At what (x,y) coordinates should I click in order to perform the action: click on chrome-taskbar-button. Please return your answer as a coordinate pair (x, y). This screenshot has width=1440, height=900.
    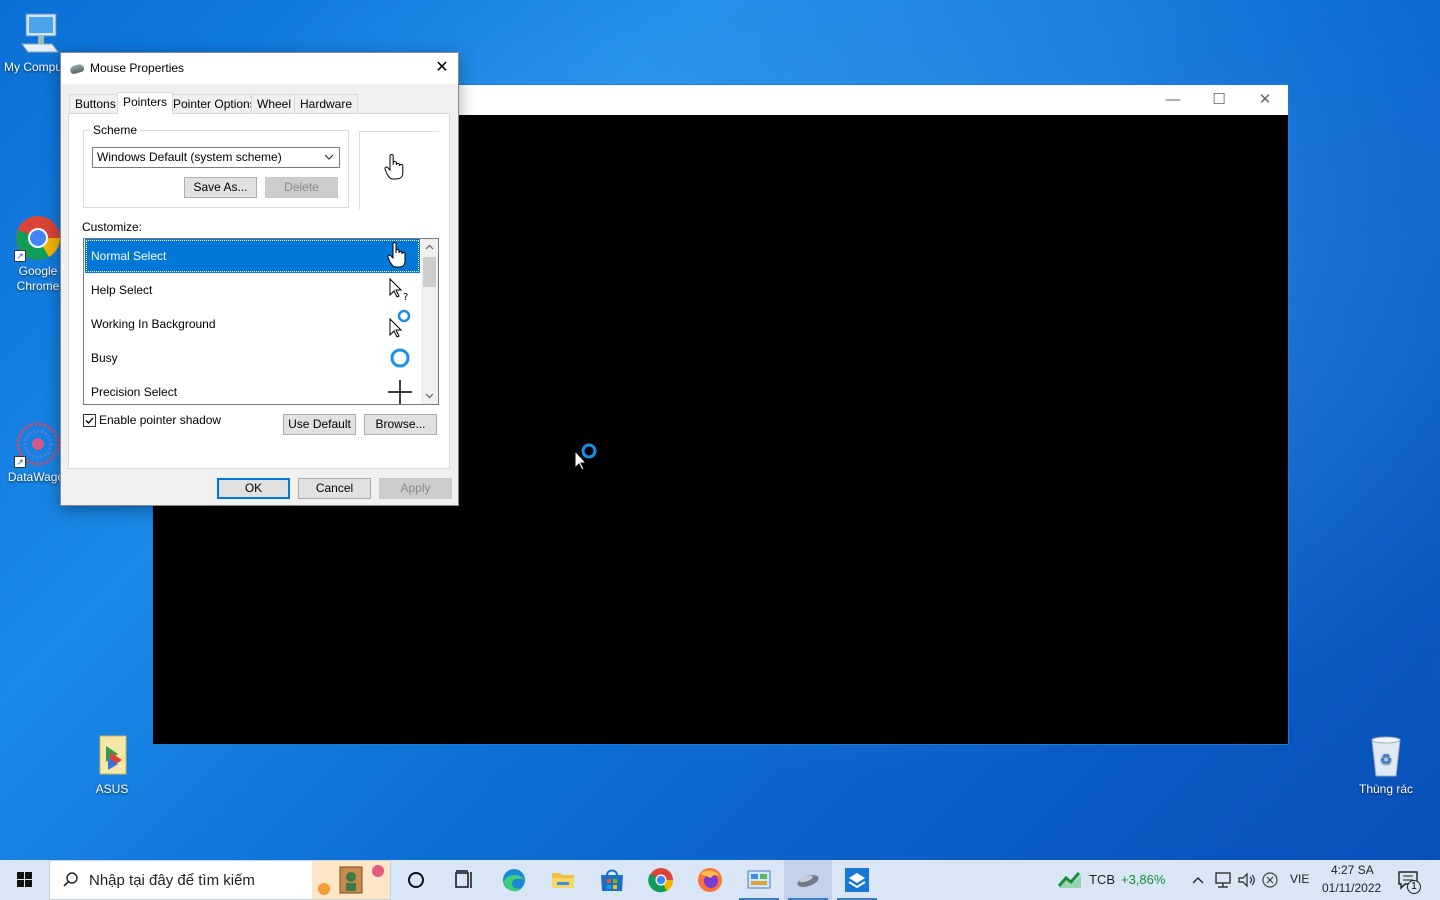
    Looking at the image, I should click on (661, 880).